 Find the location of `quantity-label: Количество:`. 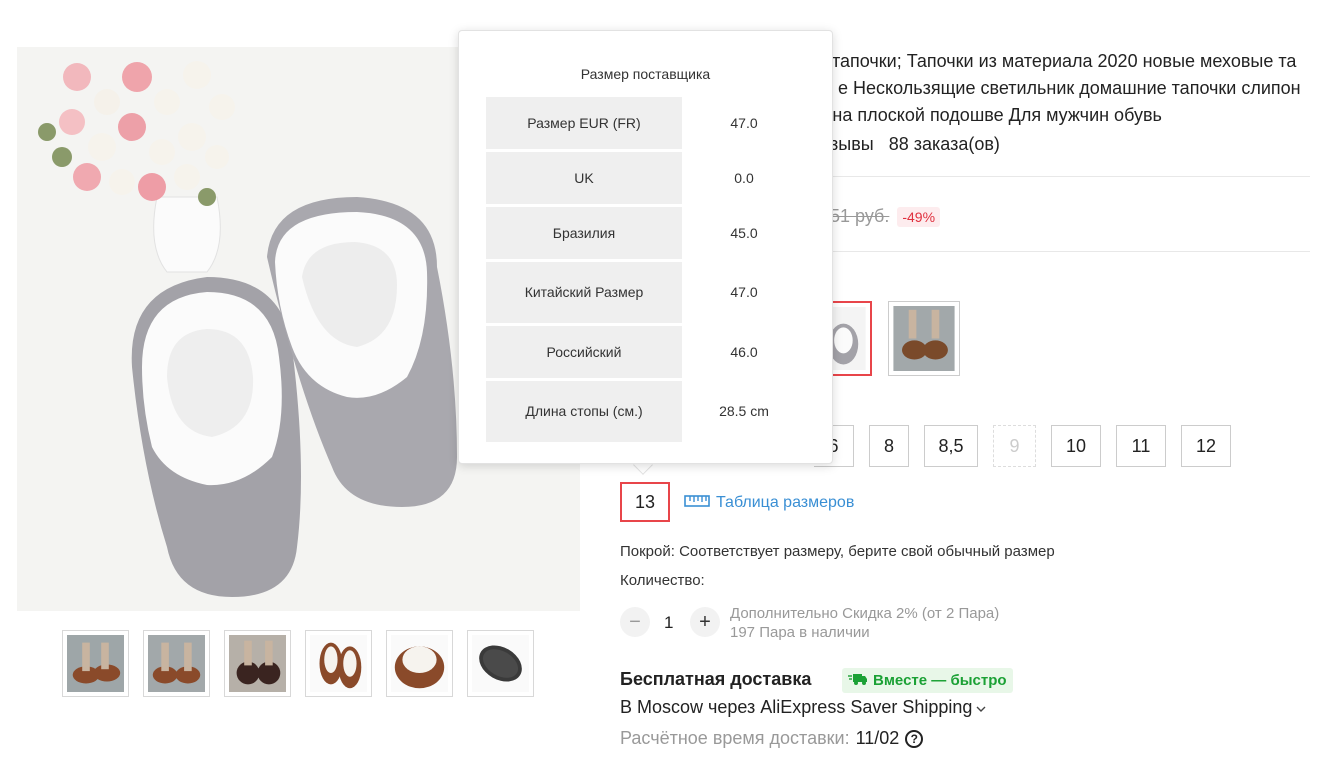

quantity-label: Количество: is located at coordinates (662, 580).